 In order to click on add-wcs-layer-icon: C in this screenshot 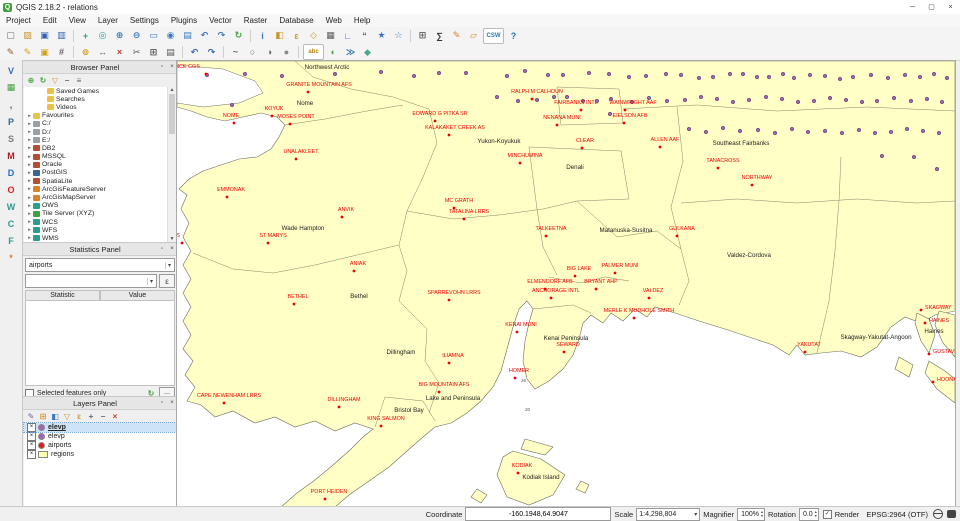, I will do `click(11, 223)`.